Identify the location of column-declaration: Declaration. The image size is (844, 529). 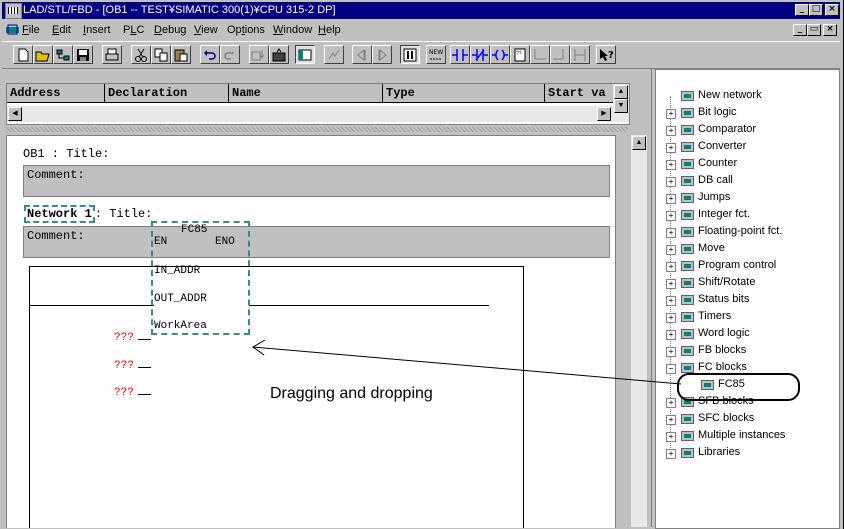
(167, 93).